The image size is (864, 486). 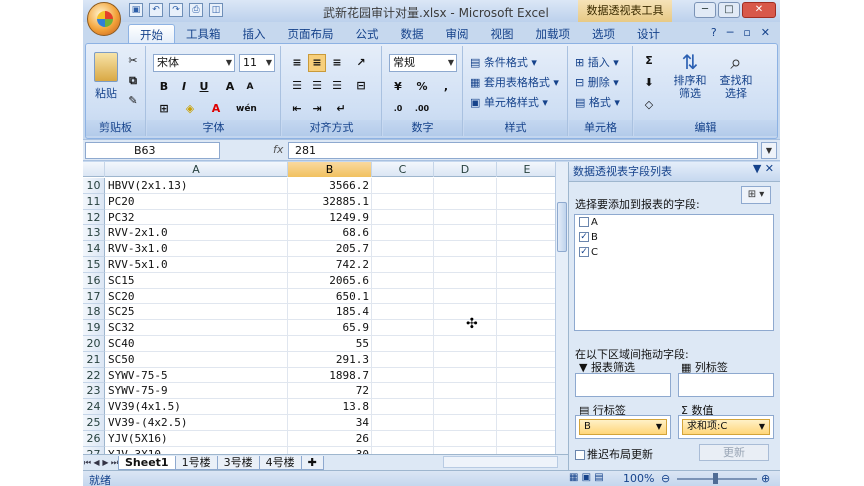 I want to click on row-header: 13, so click(x=94, y=233).